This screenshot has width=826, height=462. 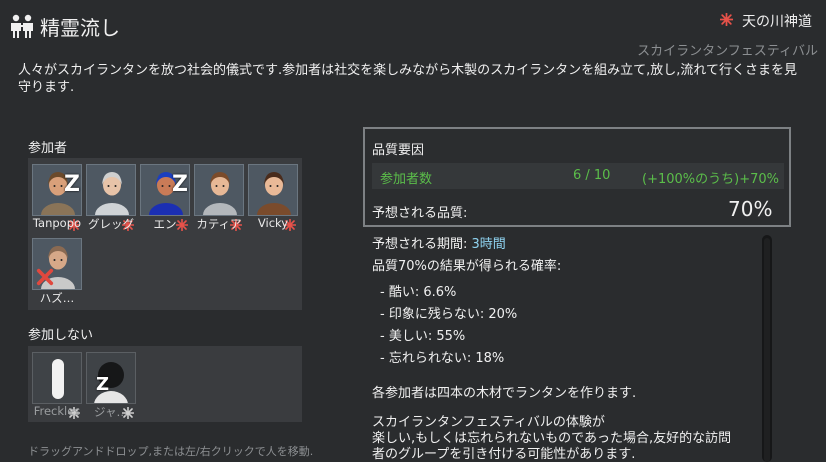 What do you see at coordinates (504, 454) in the screenshot?
I see `effect-info-line-3: 者のグループを引き付ける可能性があります.` at bounding box center [504, 454].